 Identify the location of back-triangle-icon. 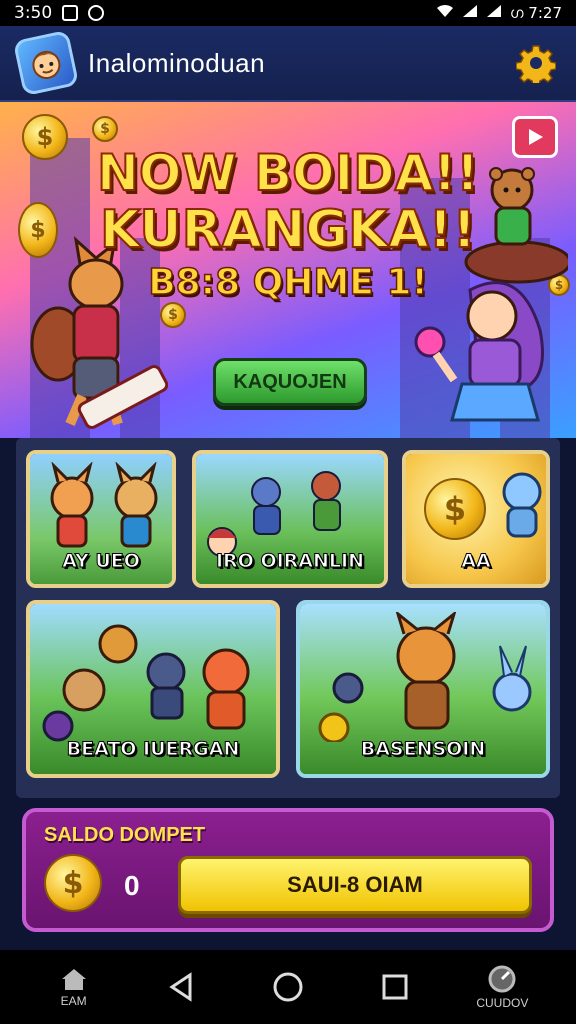
(180, 987).